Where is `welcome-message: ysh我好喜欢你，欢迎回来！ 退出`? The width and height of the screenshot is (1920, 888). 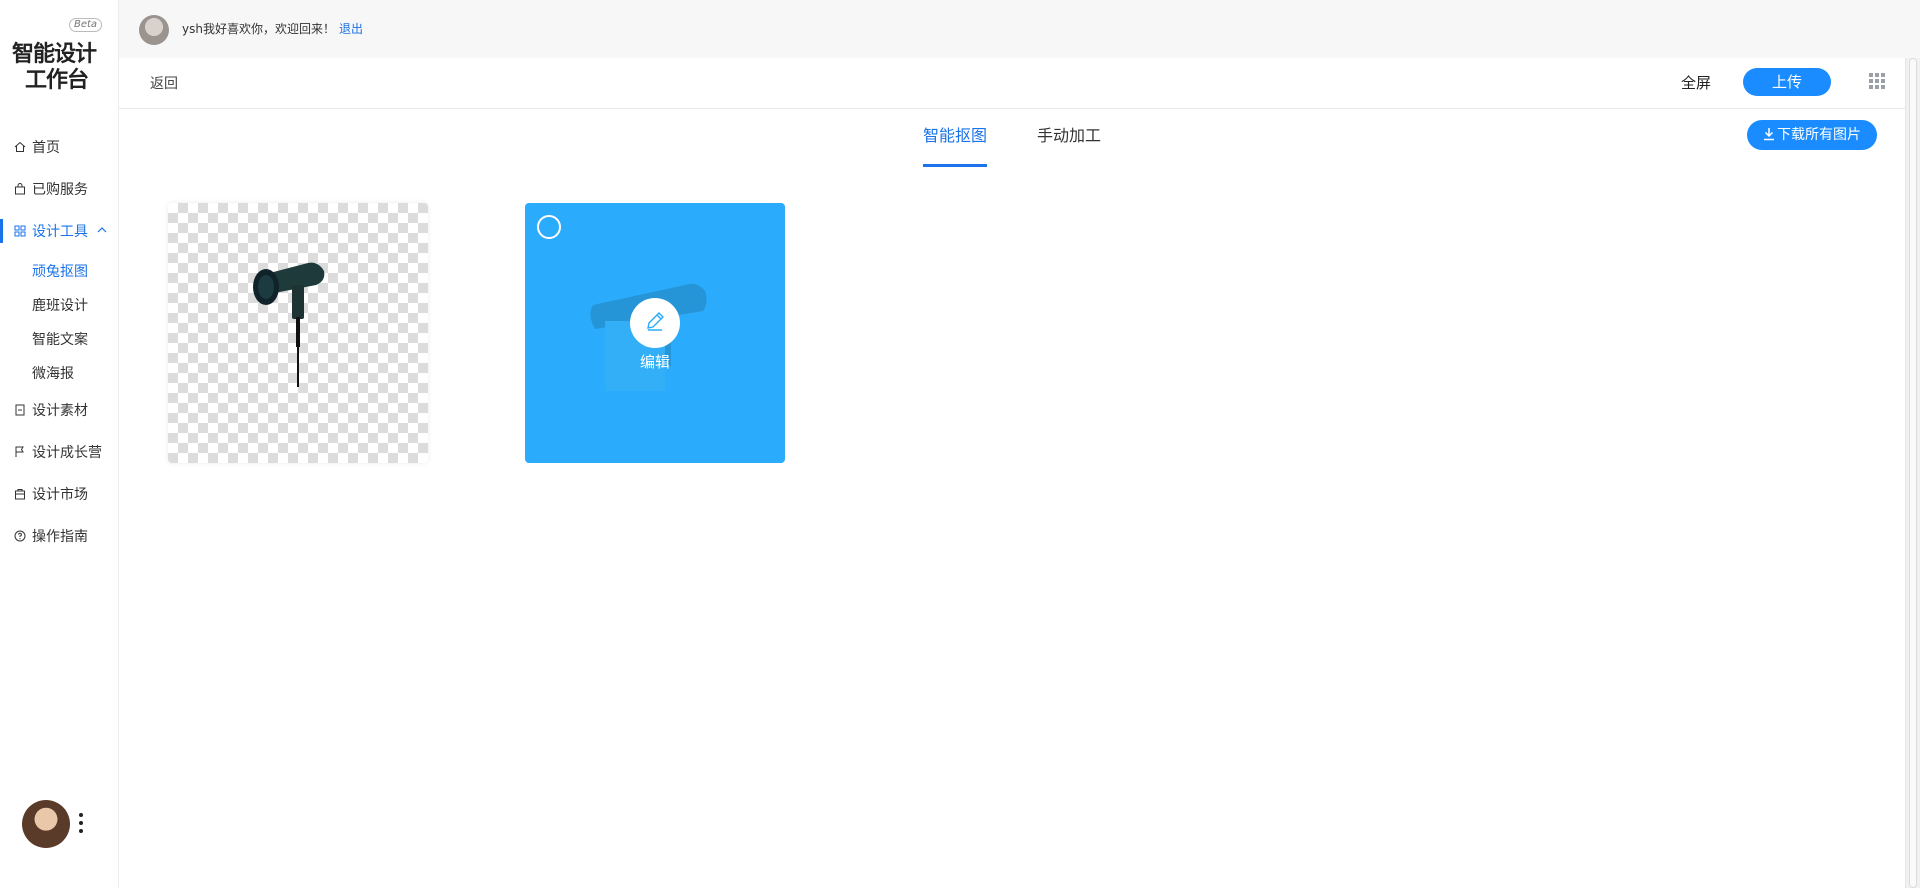
welcome-message: ysh我好喜欢你，欢迎回来！ 退出 is located at coordinates (272, 28).